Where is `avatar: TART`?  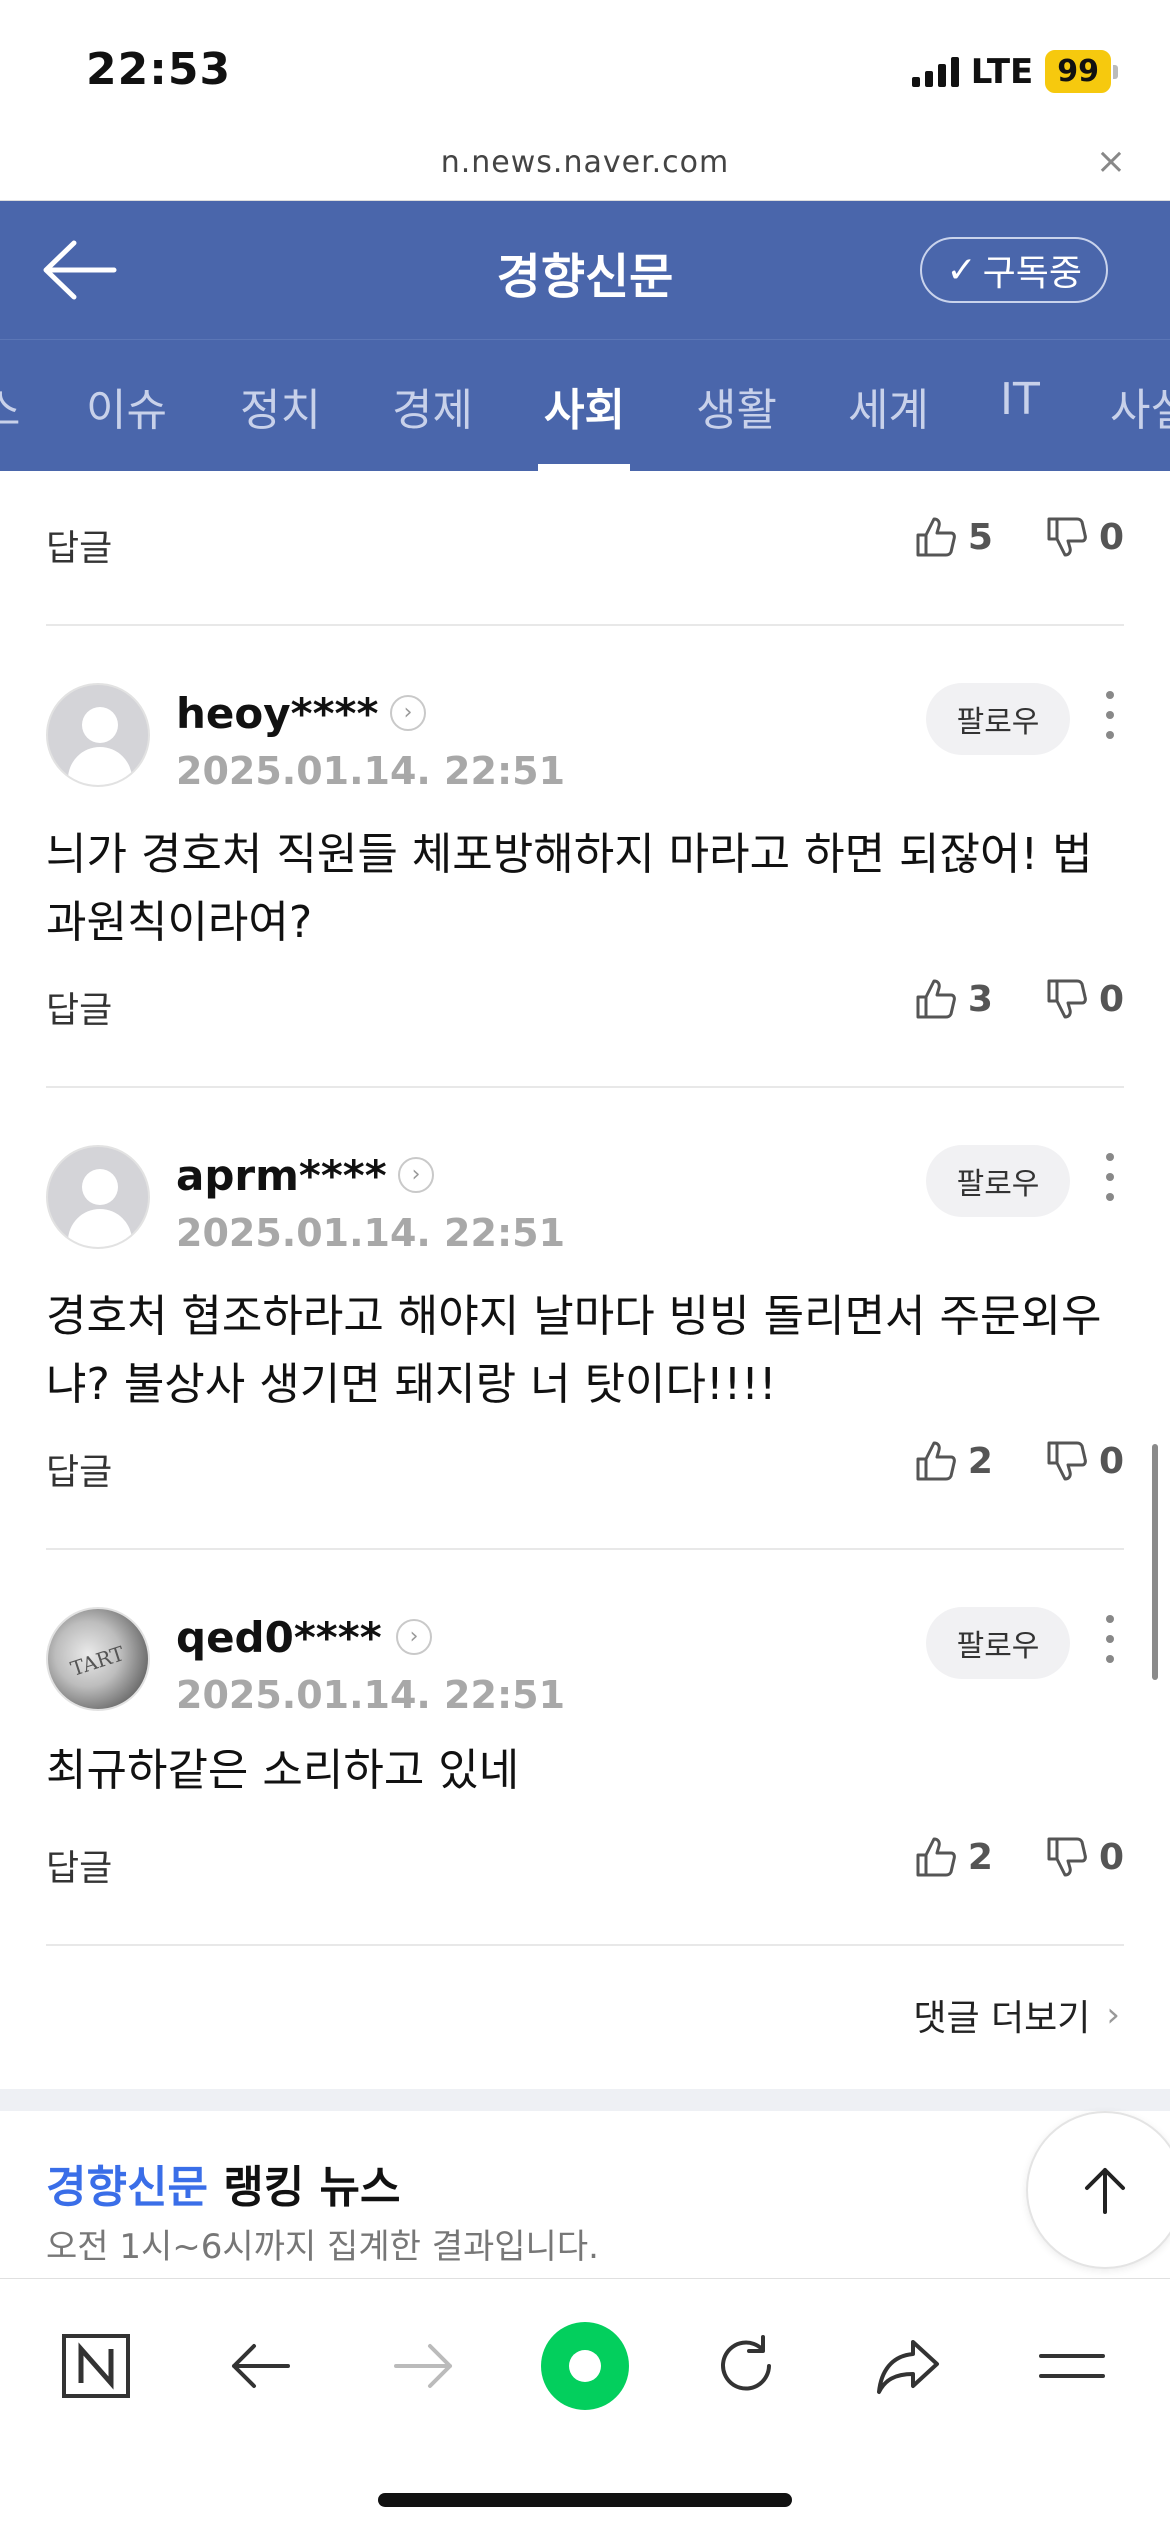
avatar: TART is located at coordinates (98, 1659).